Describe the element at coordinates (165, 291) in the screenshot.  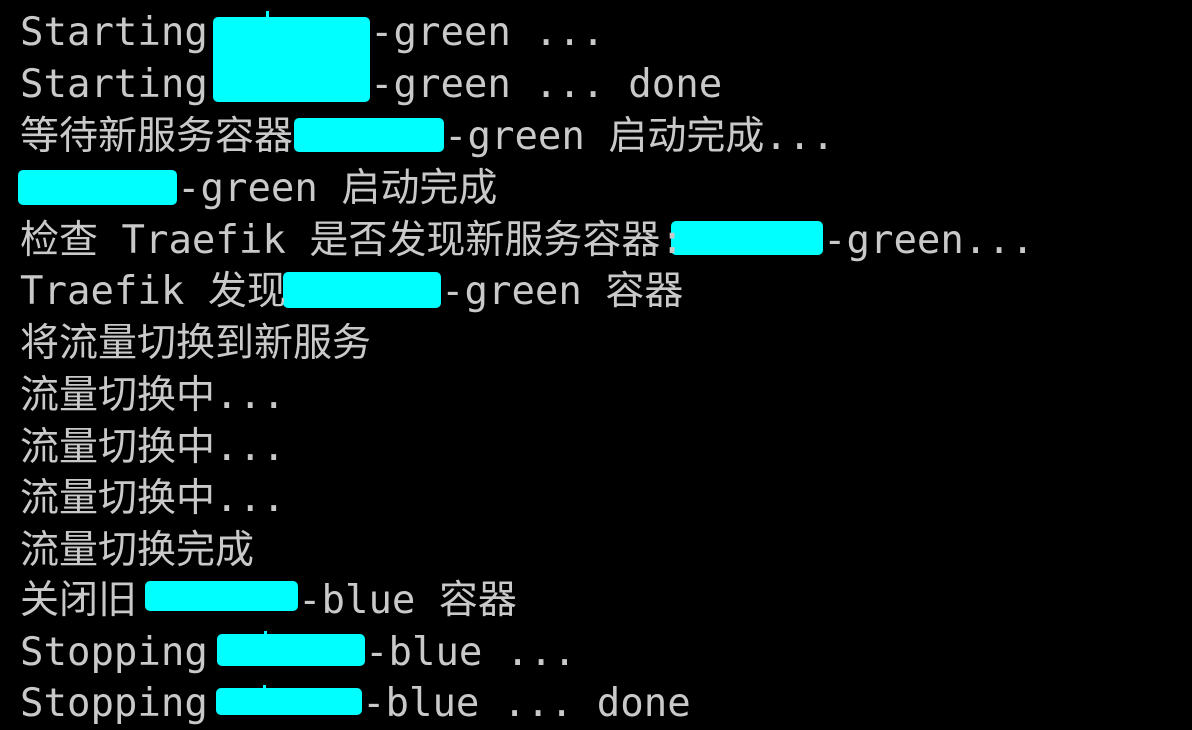
I see `terminal-line-prefix: Traefik 发现` at that location.